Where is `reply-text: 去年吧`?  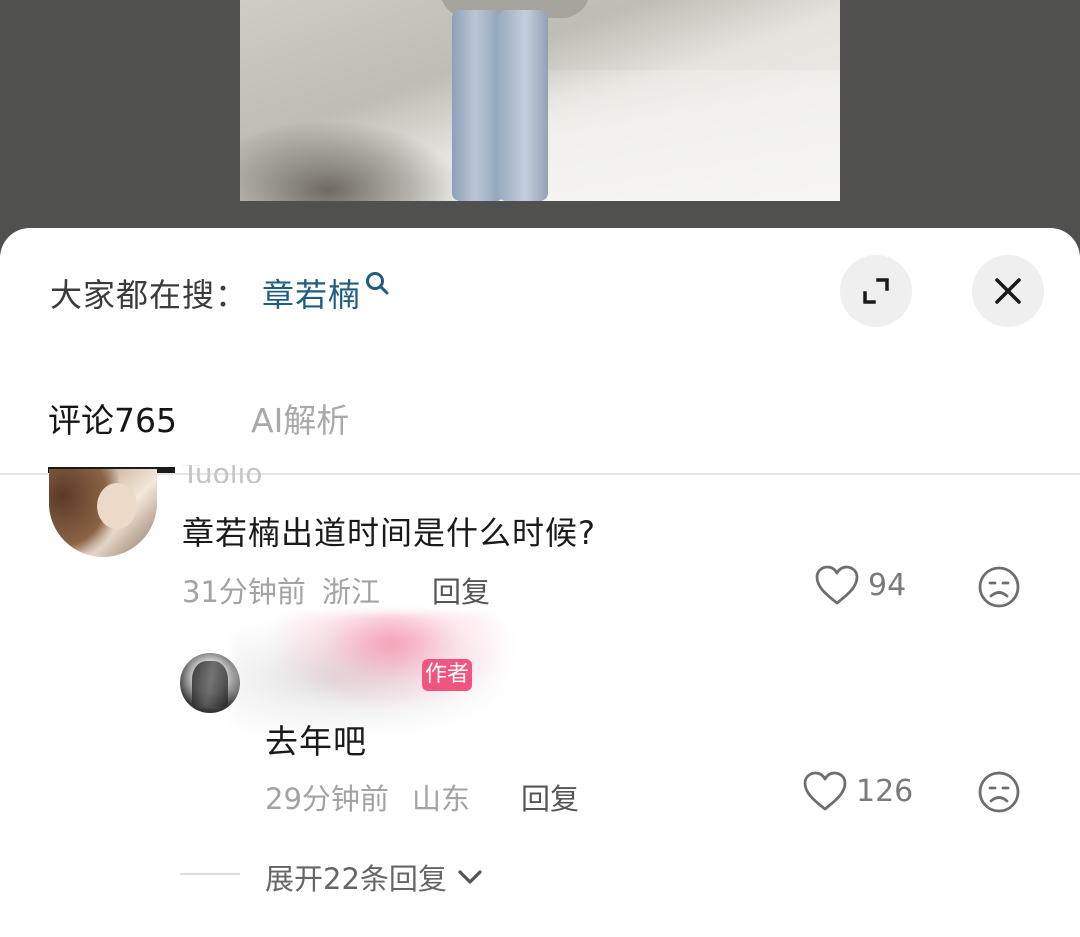 reply-text: 去年吧 is located at coordinates (316, 739).